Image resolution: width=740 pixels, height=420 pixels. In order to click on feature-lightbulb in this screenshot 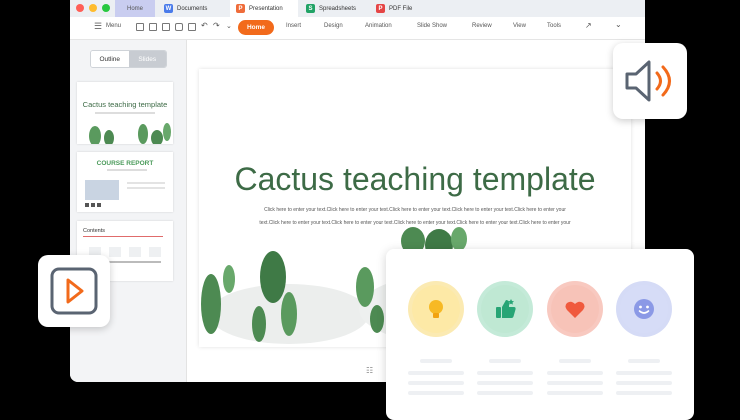, I will do `click(436, 309)`.